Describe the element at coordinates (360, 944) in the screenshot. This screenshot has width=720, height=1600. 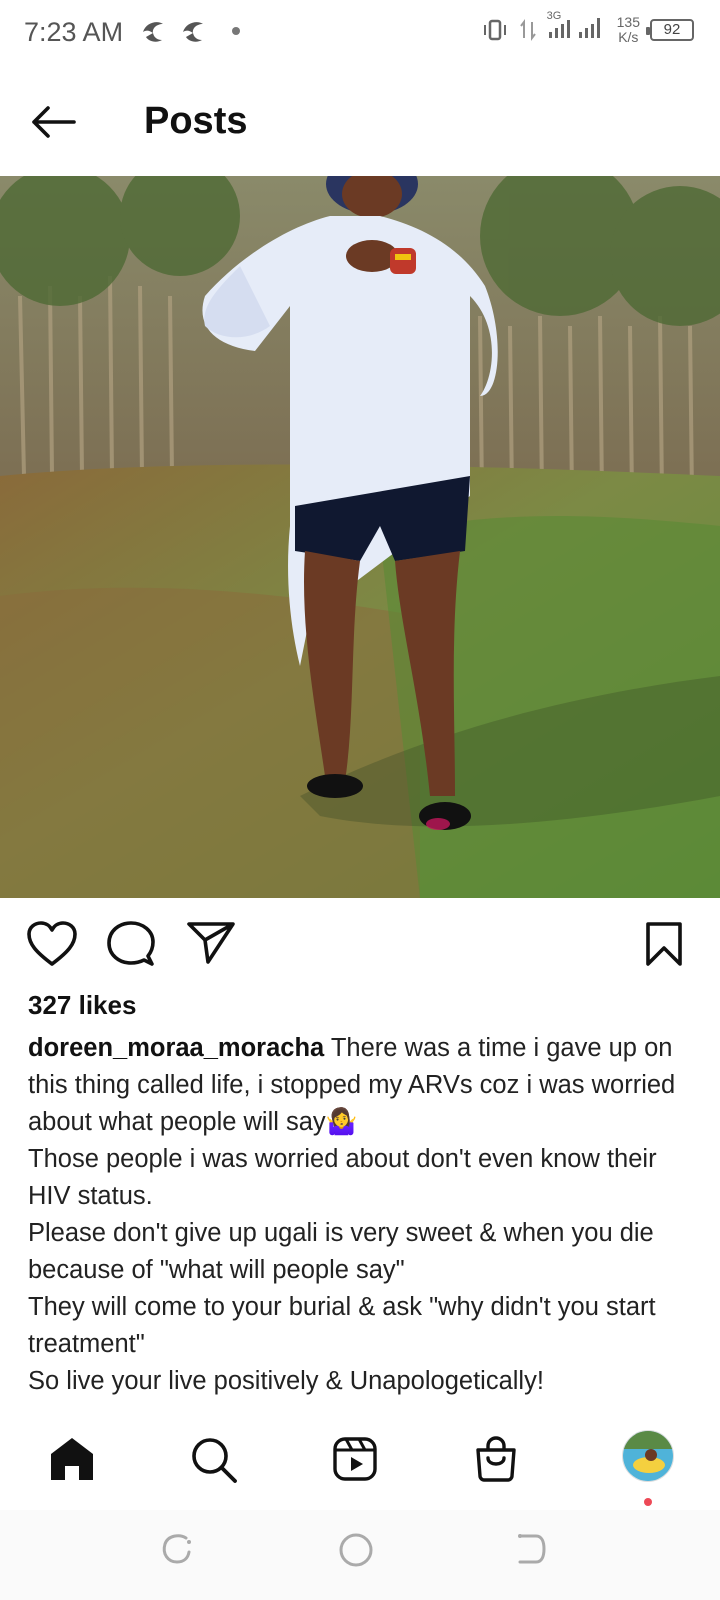
I see `post-actions` at that location.